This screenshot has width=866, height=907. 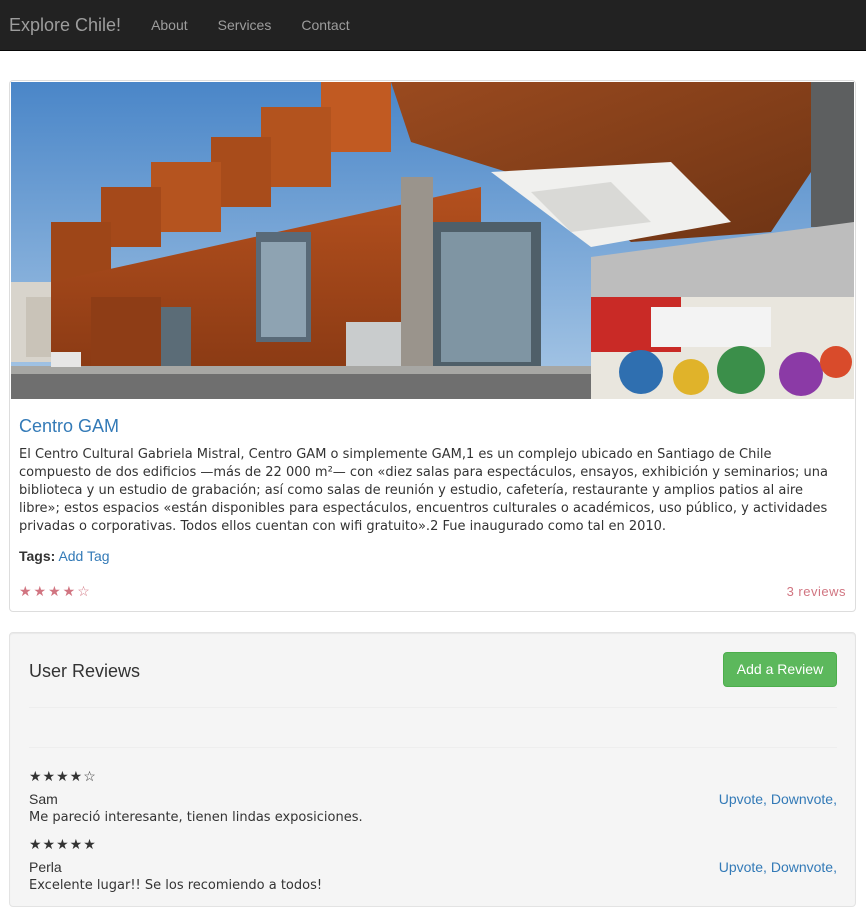 What do you see at coordinates (37, 556) in the screenshot?
I see `tags-label: Tags:` at bounding box center [37, 556].